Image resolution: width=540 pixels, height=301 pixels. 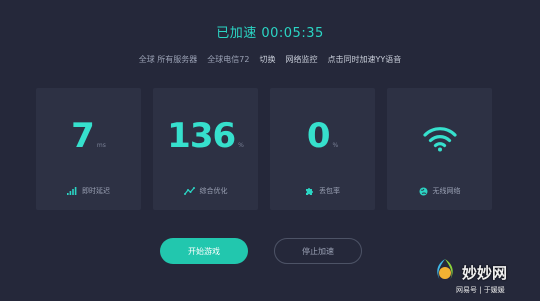 I want to click on wireless-label-row: 无线网络, so click(x=439, y=191).